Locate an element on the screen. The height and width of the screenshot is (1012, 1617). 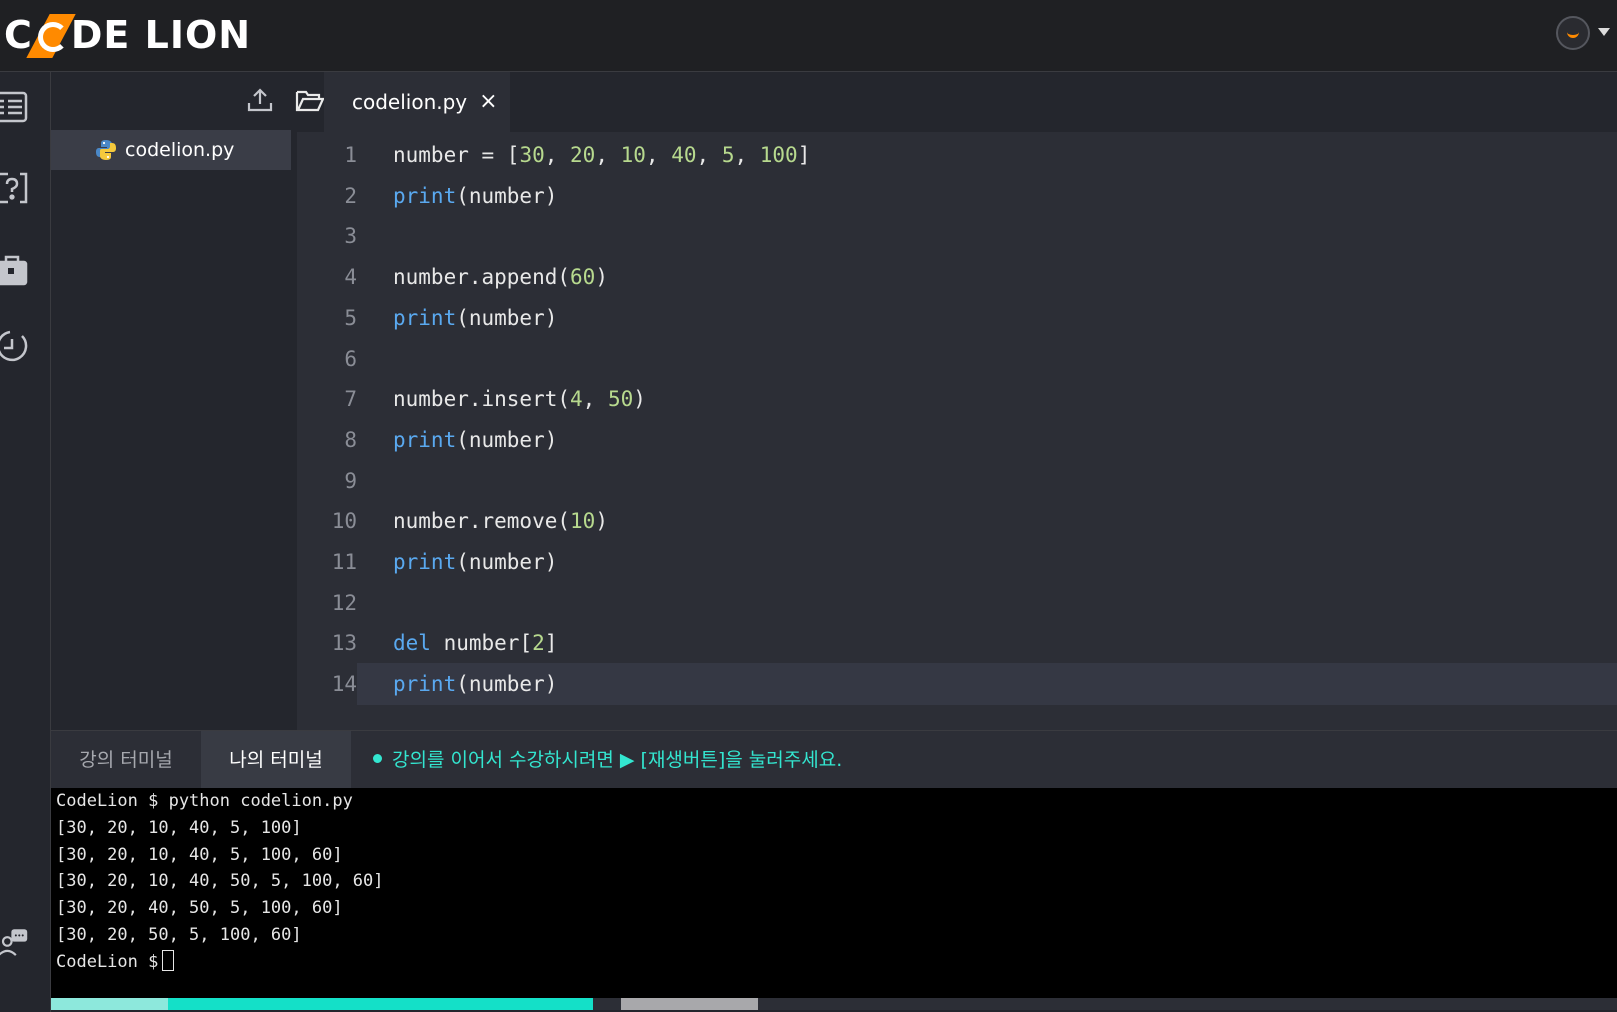
line-number: 4 is located at coordinates (350, 277).